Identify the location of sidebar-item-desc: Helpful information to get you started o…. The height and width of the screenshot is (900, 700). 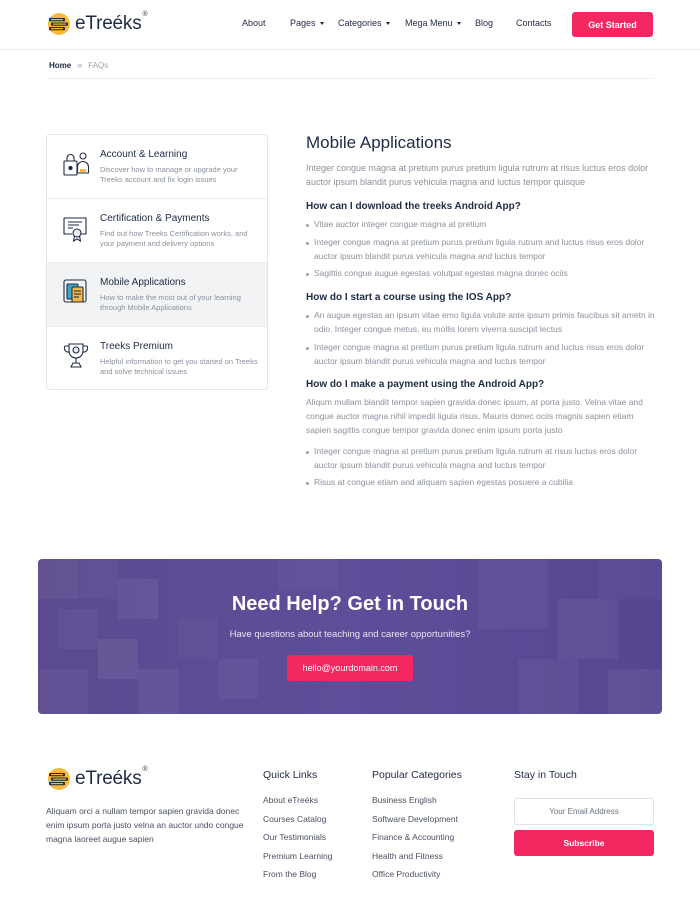
(179, 366).